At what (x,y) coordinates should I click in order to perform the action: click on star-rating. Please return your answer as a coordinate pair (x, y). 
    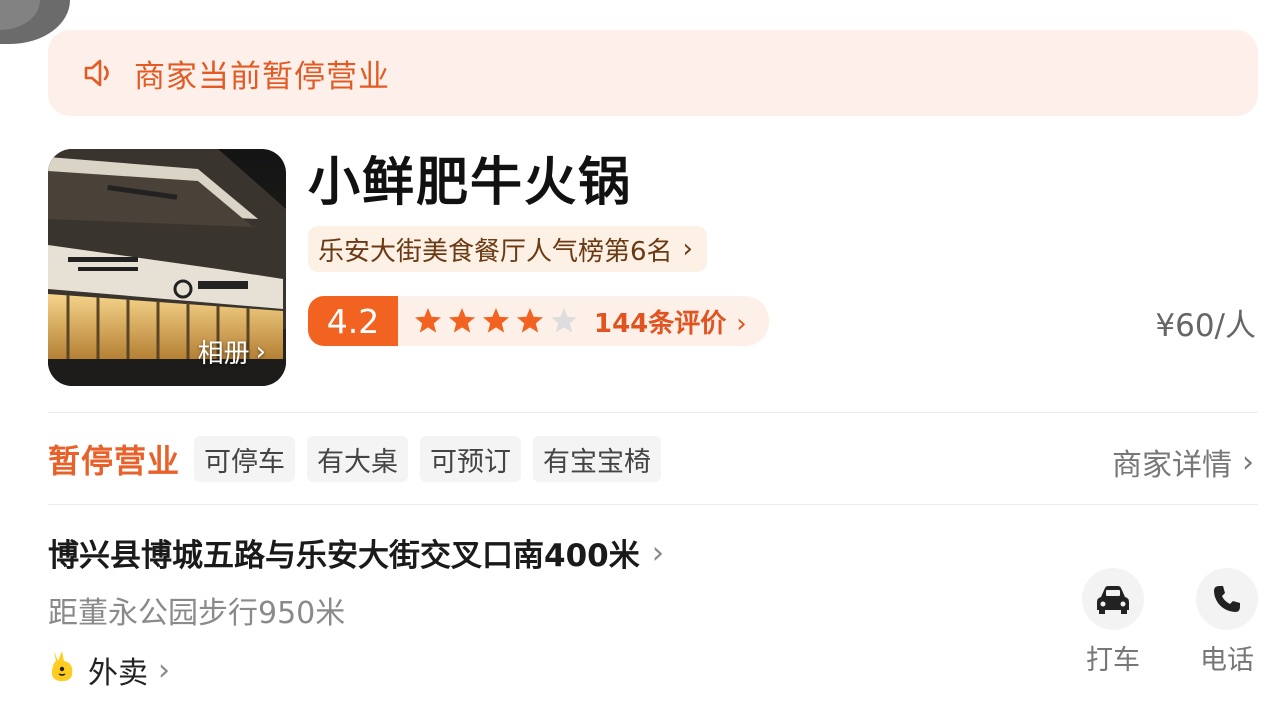
    Looking at the image, I should click on (496, 321).